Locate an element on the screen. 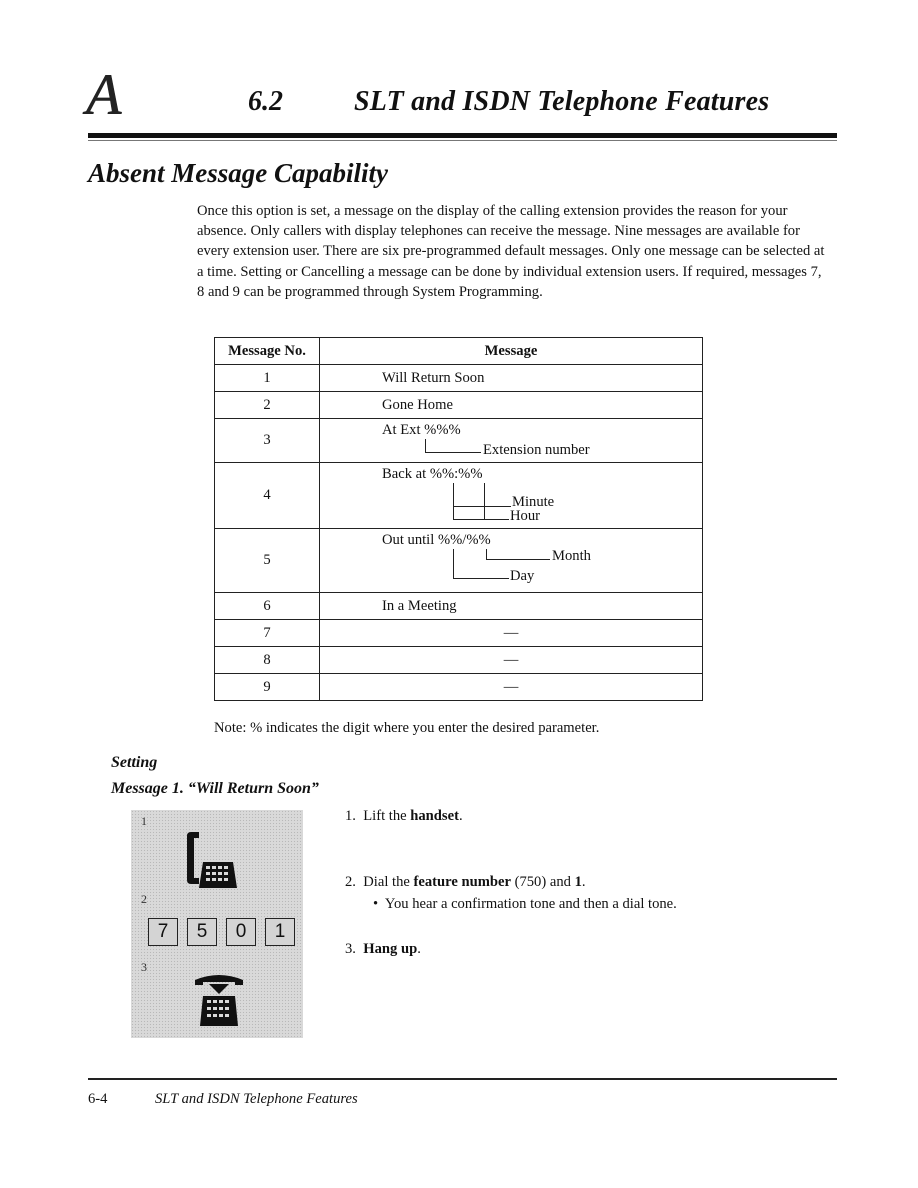 The width and height of the screenshot is (918, 1188). table-row: 7 — is located at coordinates (458, 633).